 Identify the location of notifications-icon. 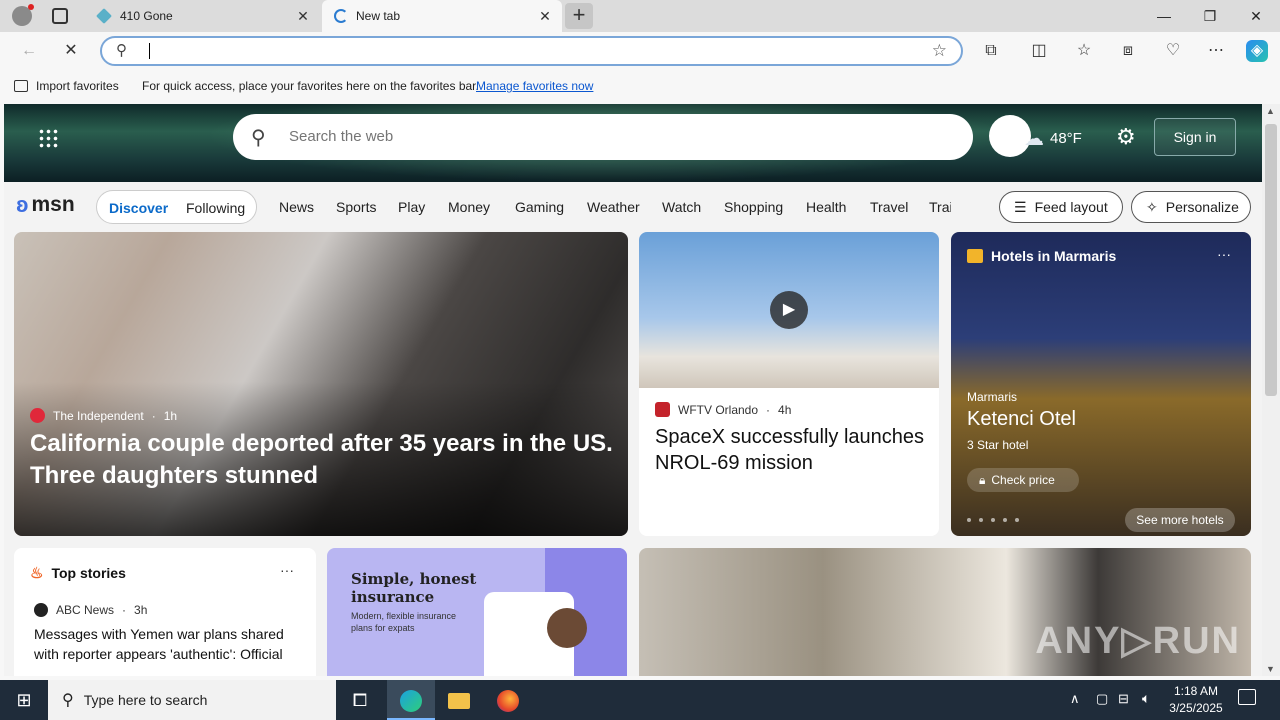
(1247, 697).